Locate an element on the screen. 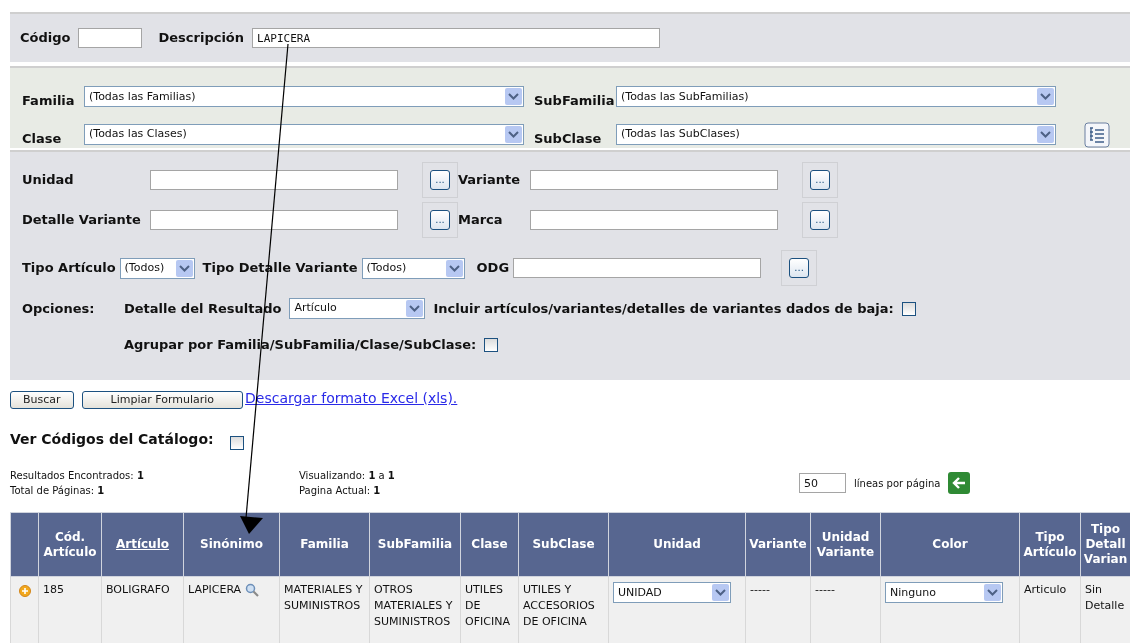 This screenshot has width=1130, height=643. field-label: Tipo Artículo is located at coordinates (69, 268).